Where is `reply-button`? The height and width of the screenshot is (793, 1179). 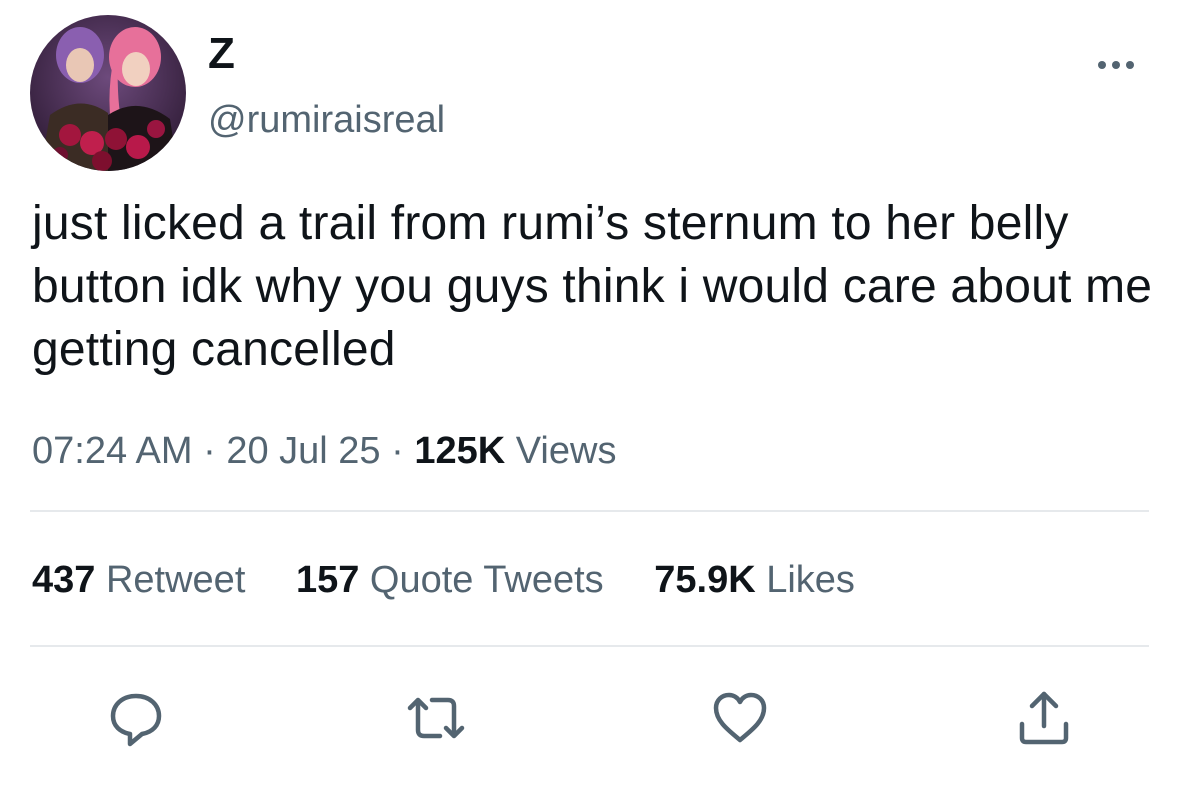
reply-button is located at coordinates (136, 718).